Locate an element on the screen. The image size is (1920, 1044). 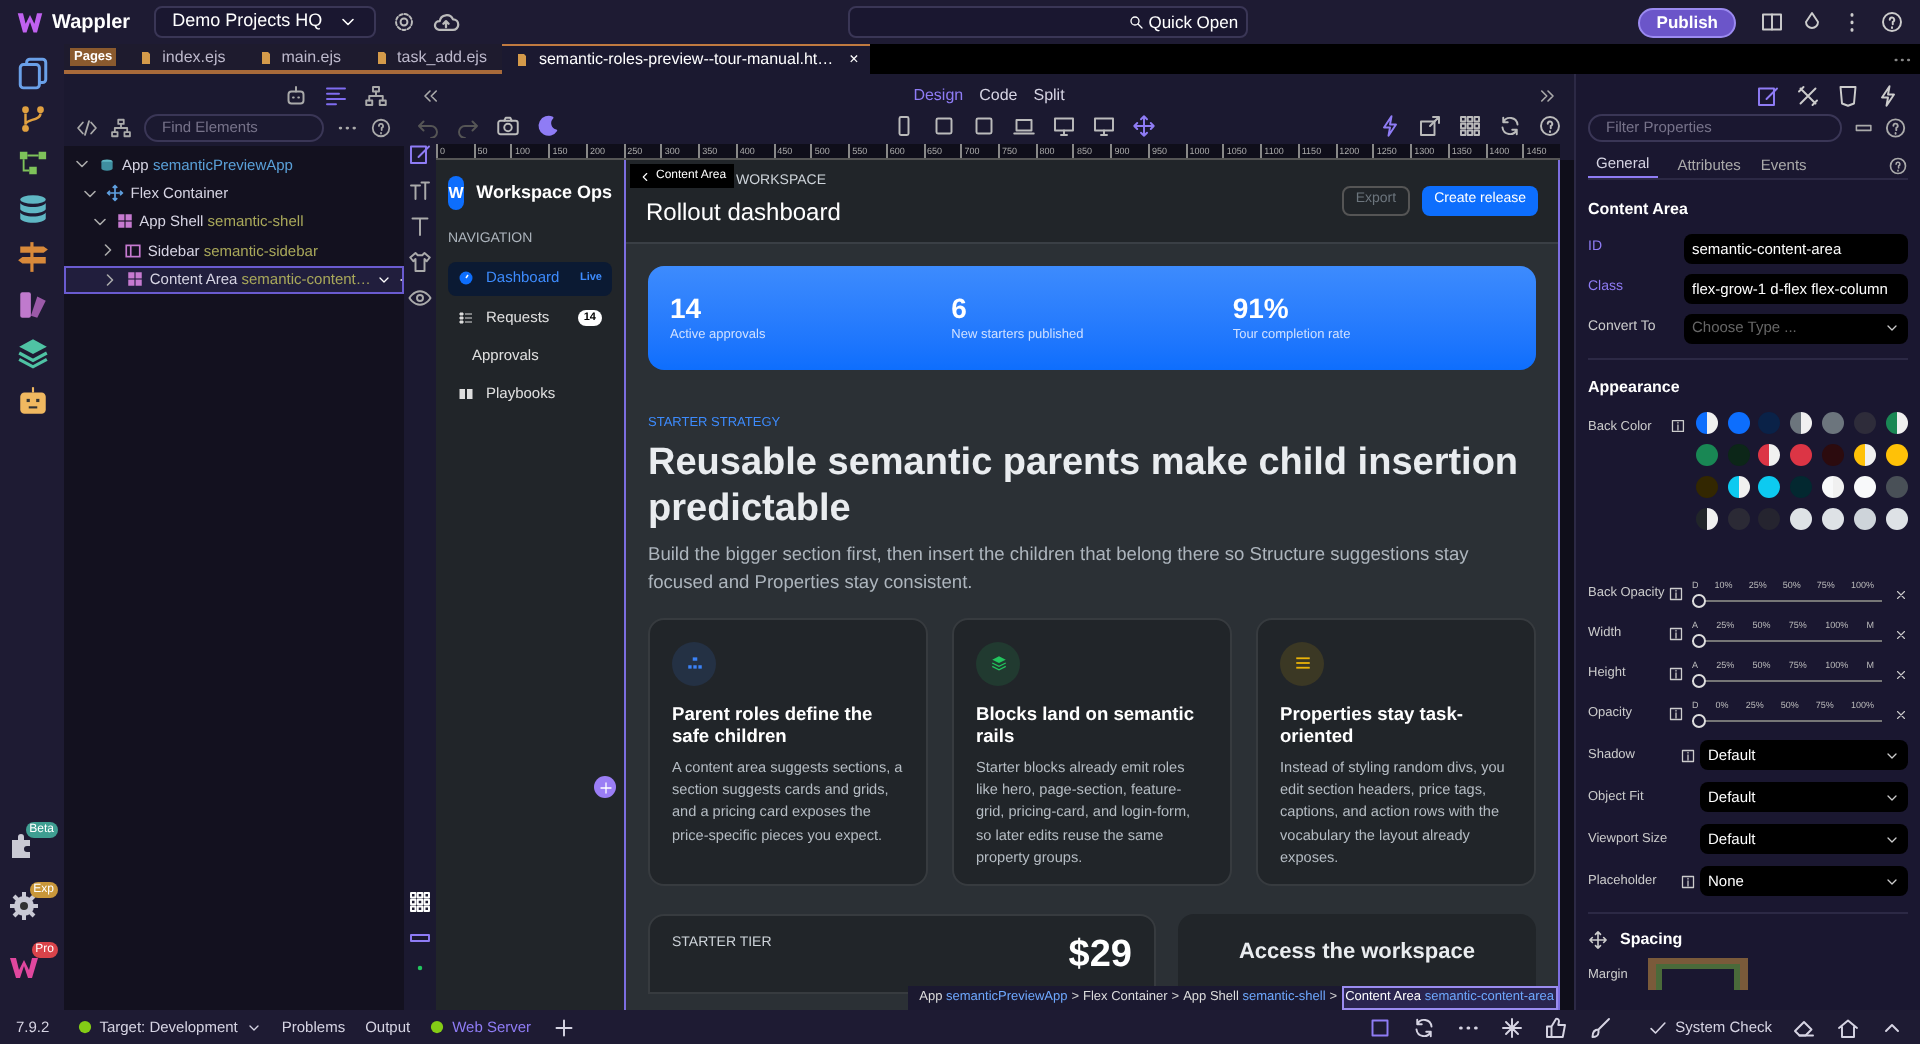
publish-button: Publish is located at coordinates (1687, 22).